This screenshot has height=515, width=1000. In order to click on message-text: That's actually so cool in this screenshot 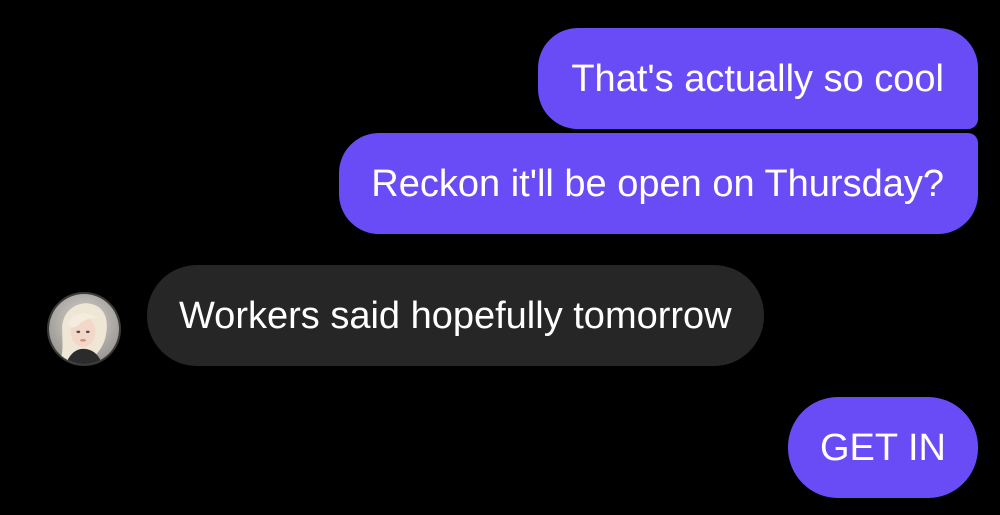, I will do `click(757, 78)`.